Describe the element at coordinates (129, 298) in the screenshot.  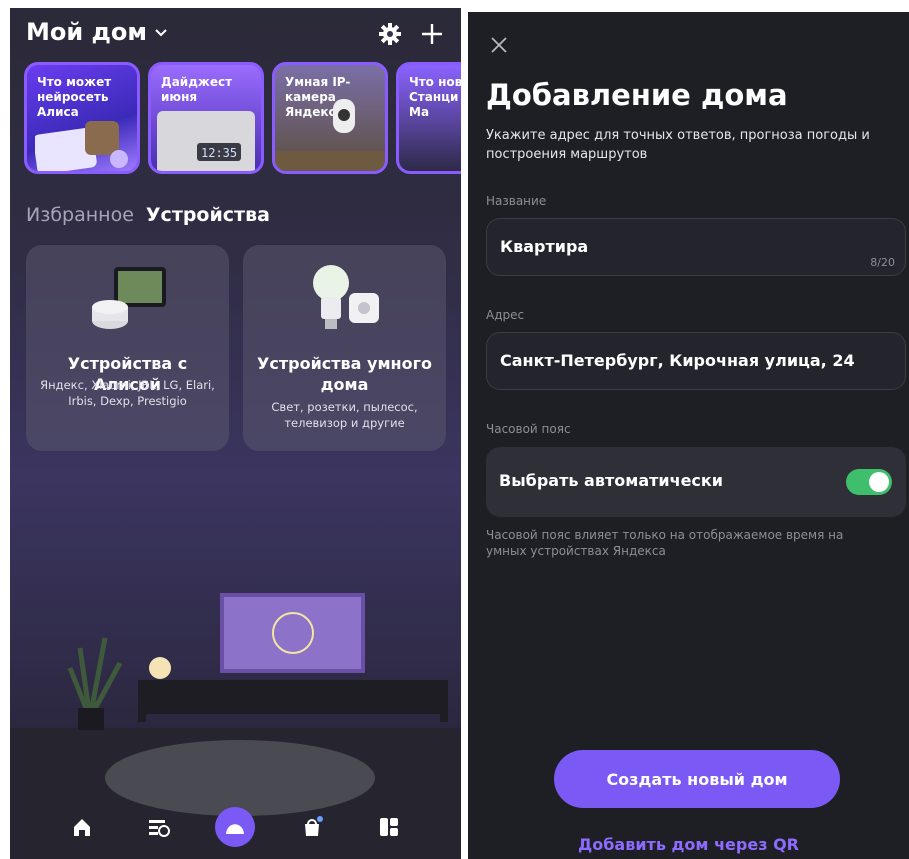
I see `alice-speaker-illustration` at that location.